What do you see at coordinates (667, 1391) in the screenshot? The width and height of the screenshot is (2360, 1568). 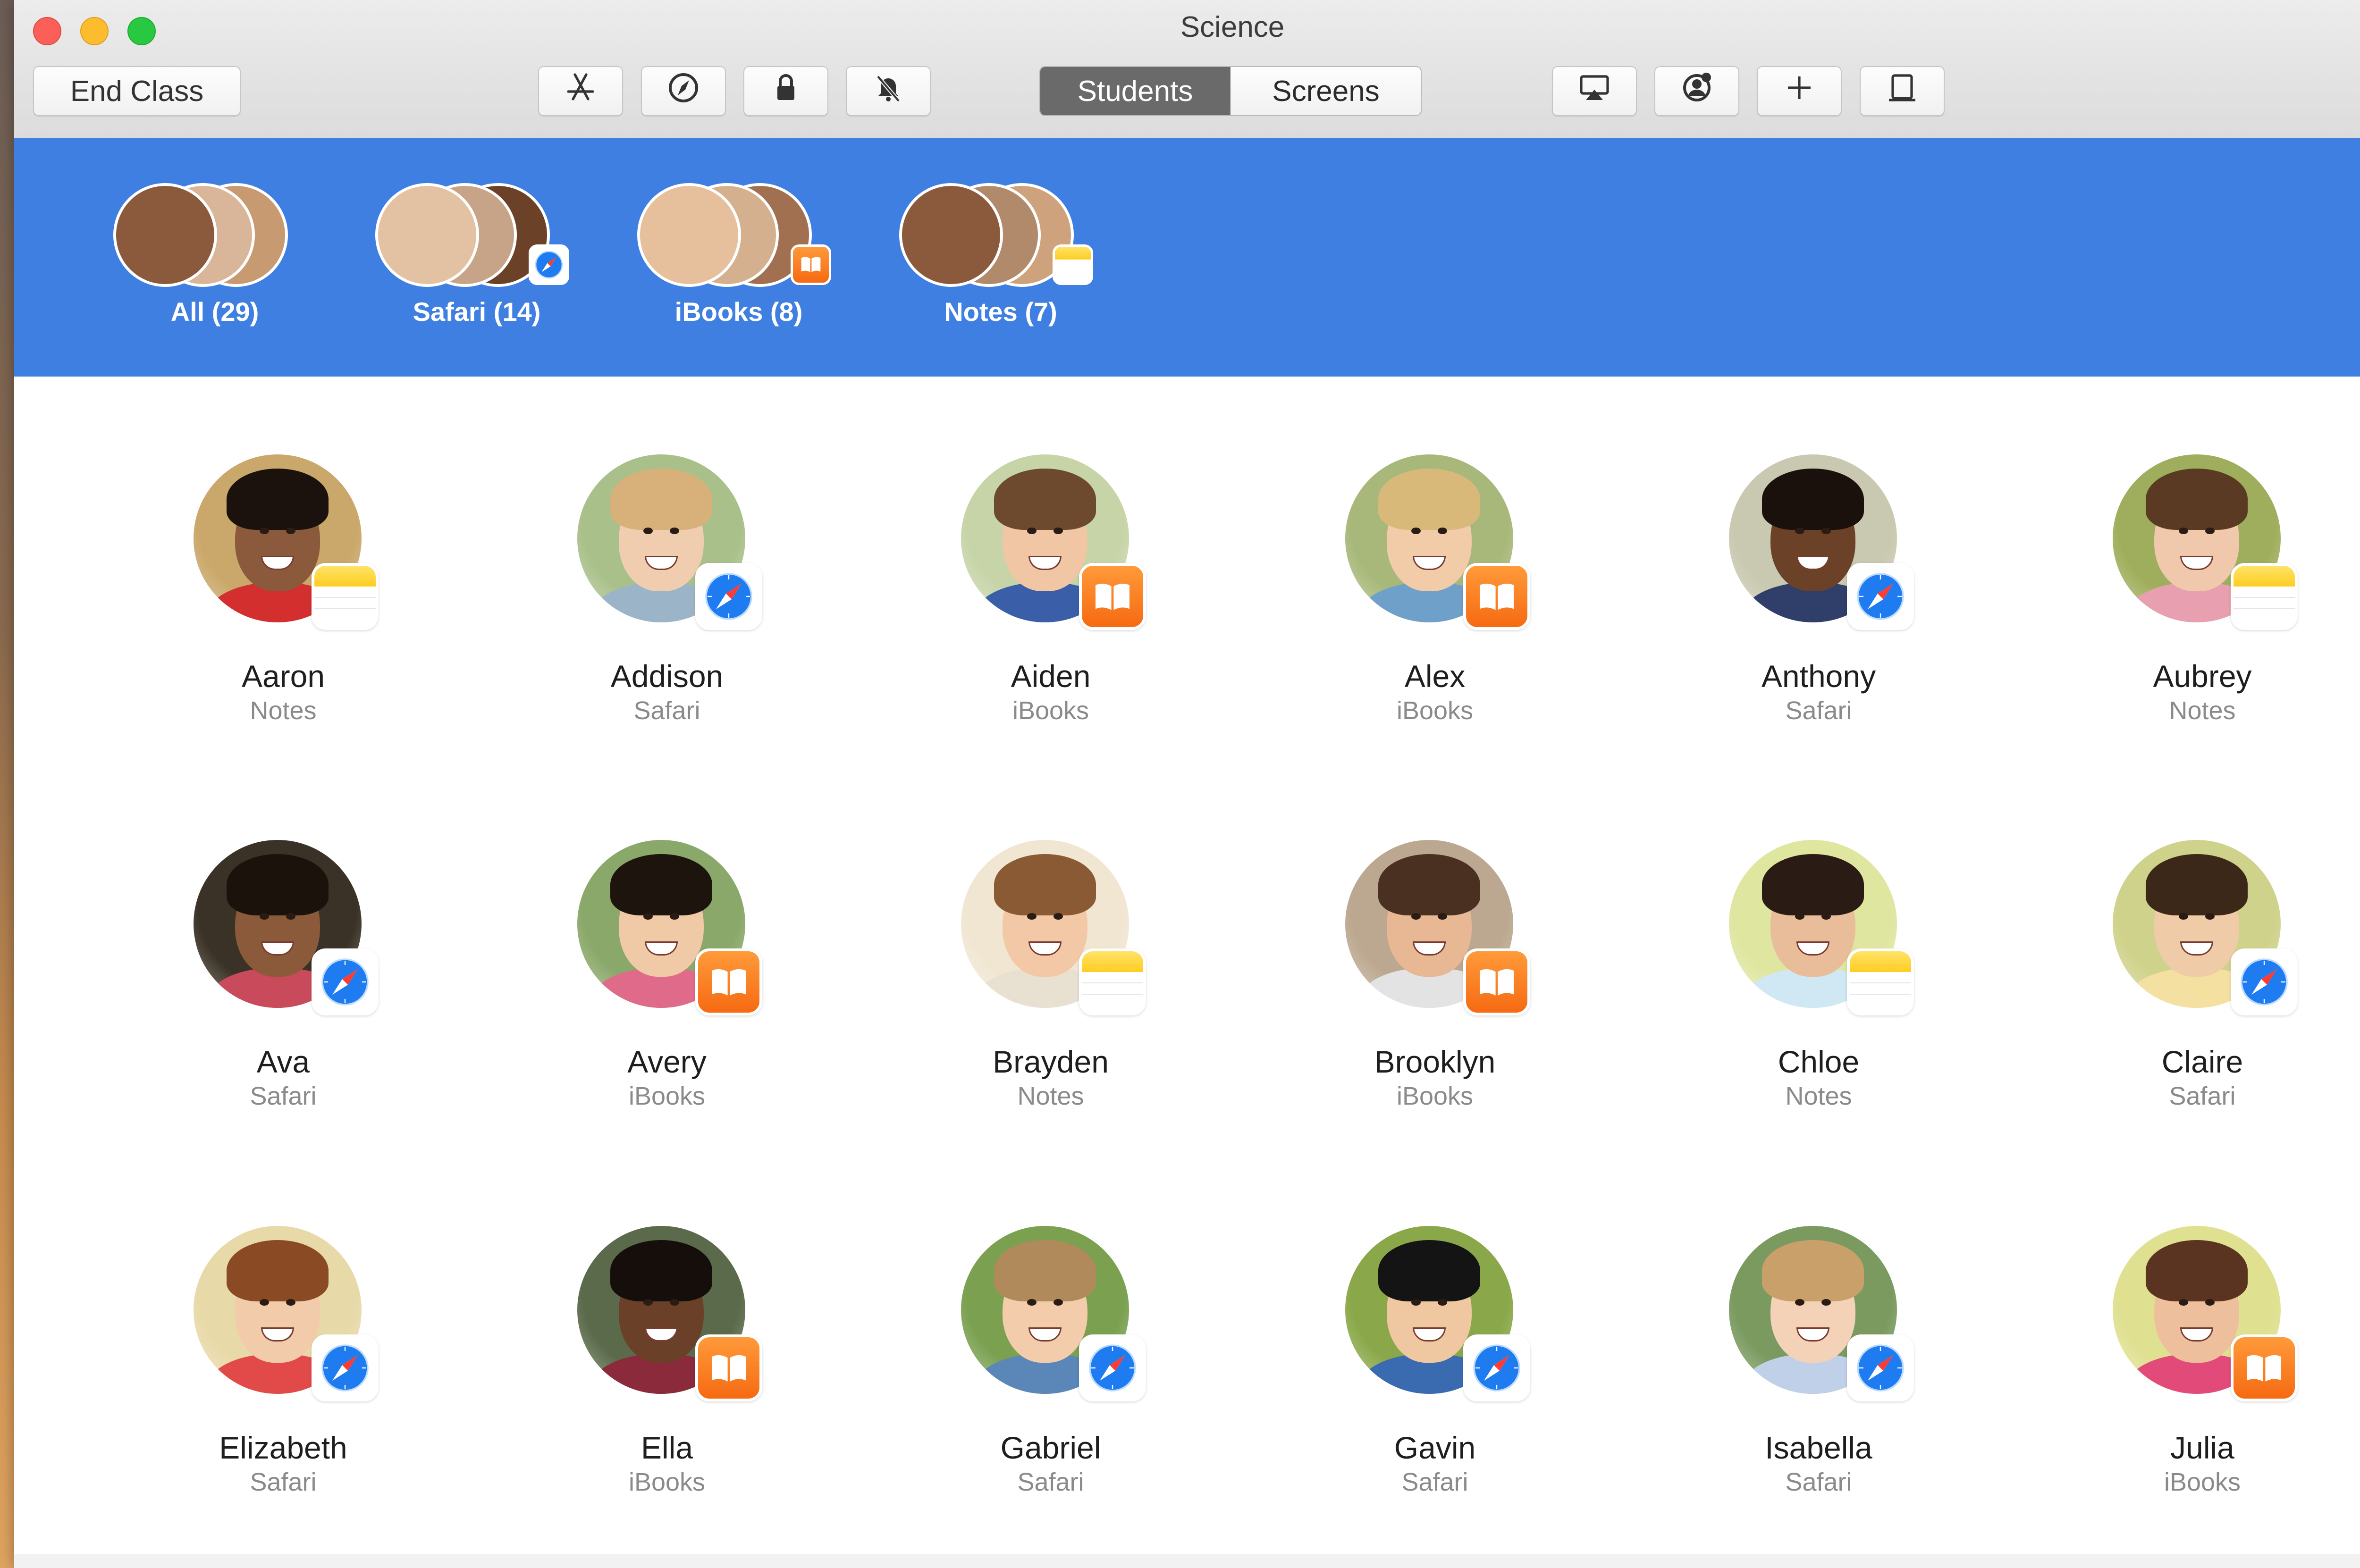 I see `student-tile: Ella iBooks` at bounding box center [667, 1391].